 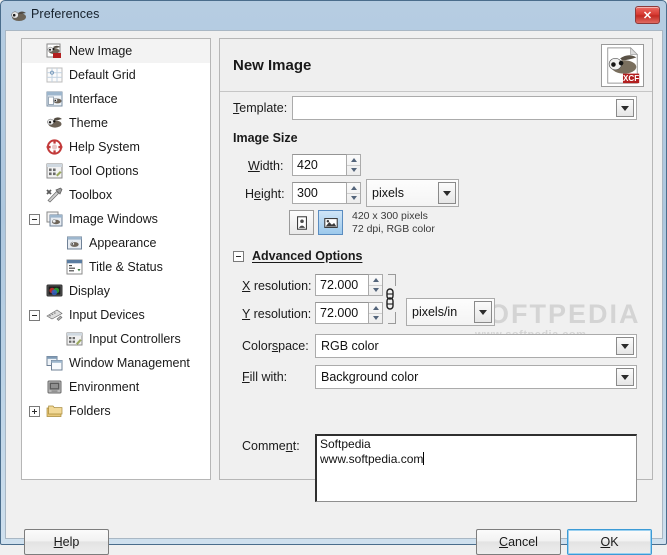 What do you see at coordinates (101, 51) in the screenshot?
I see `sidebar-item-label: New Image` at bounding box center [101, 51].